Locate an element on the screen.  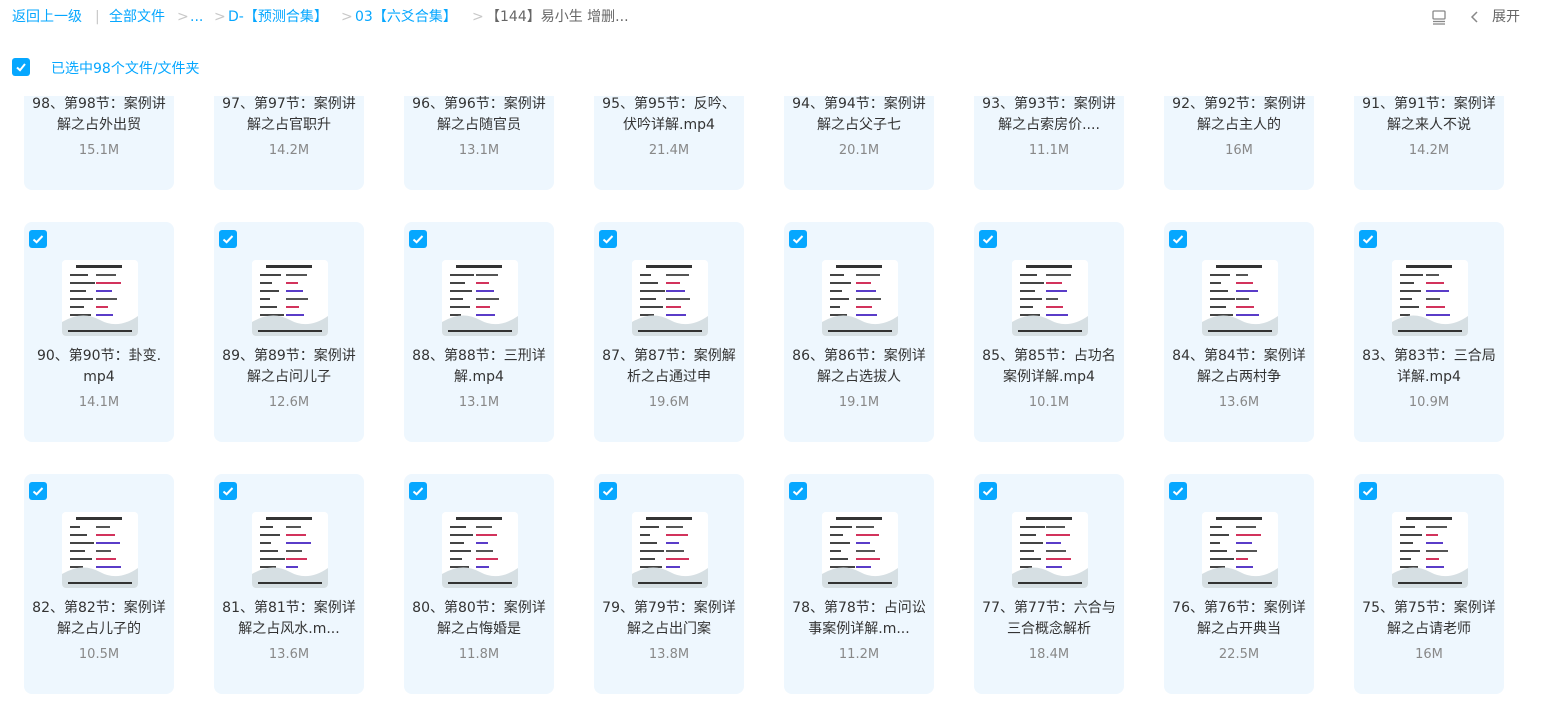
breadcrumb-all-files: 全部文件 is located at coordinates (137, 17).